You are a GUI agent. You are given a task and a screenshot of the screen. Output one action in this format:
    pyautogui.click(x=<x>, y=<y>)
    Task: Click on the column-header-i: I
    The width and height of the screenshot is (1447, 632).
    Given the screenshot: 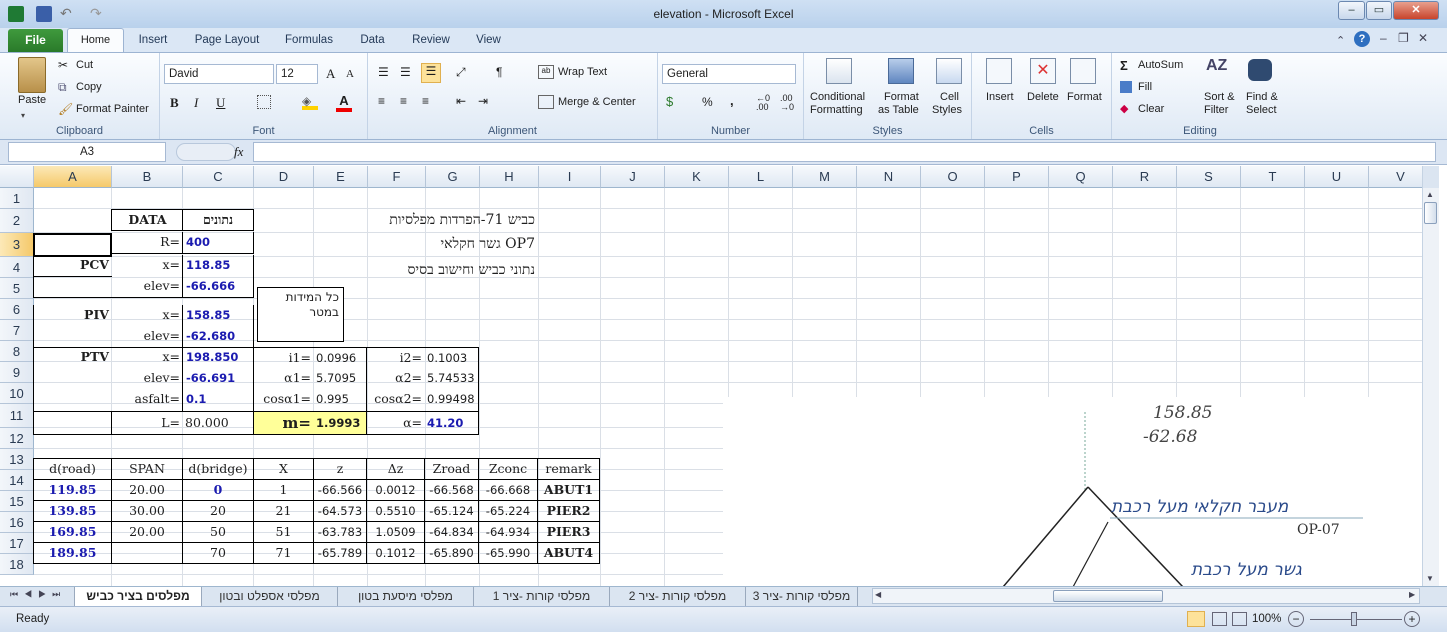 What is the action you would take?
    pyautogui.click(x=570, y=177)
    